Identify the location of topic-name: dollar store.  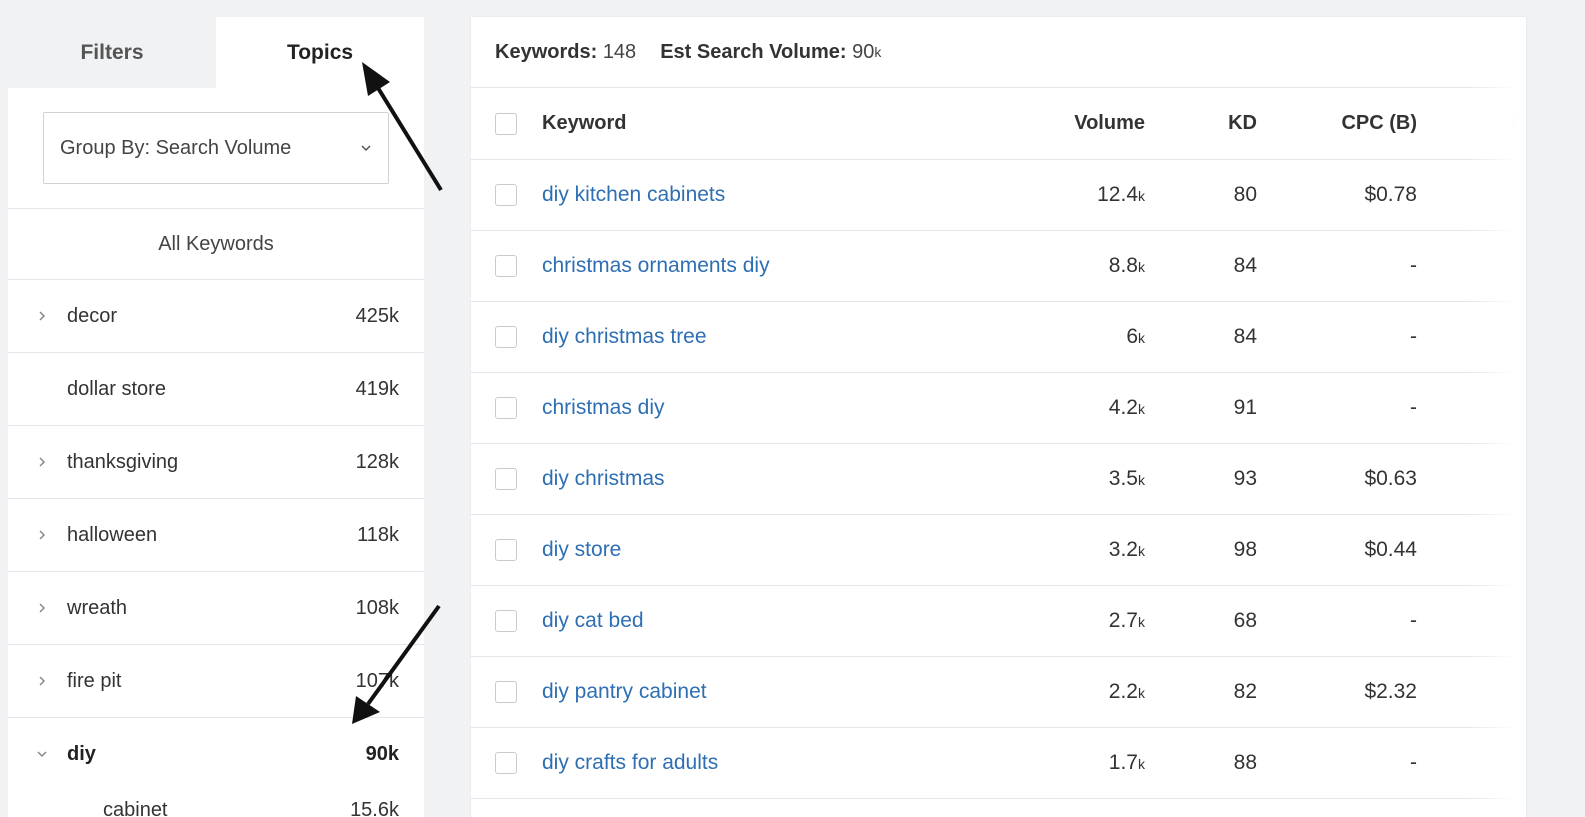
(211, 389).